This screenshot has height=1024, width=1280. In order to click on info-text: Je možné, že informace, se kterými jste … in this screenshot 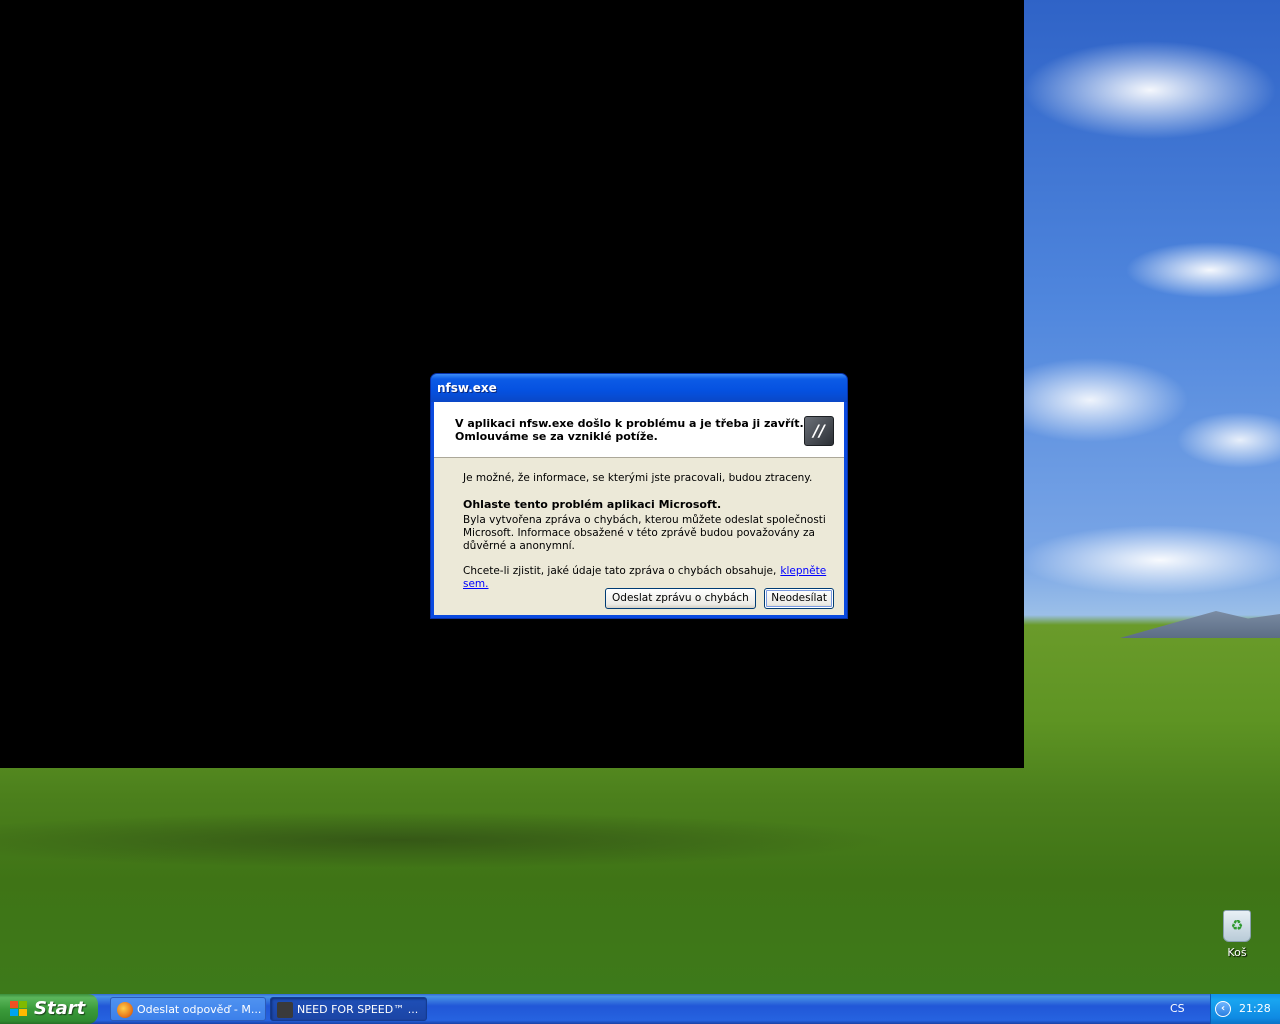, I will do `click(638, 478)`.